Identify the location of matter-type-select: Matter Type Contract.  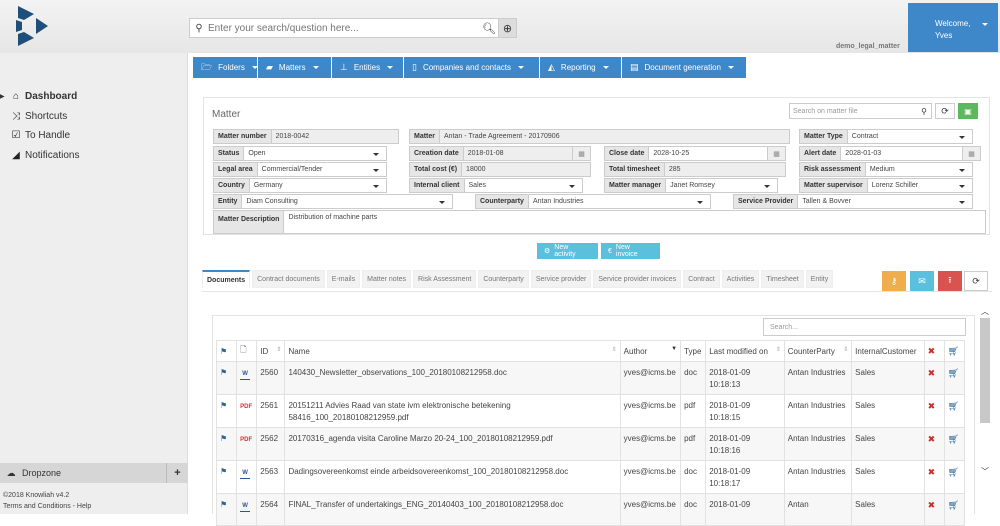
(886, 136).